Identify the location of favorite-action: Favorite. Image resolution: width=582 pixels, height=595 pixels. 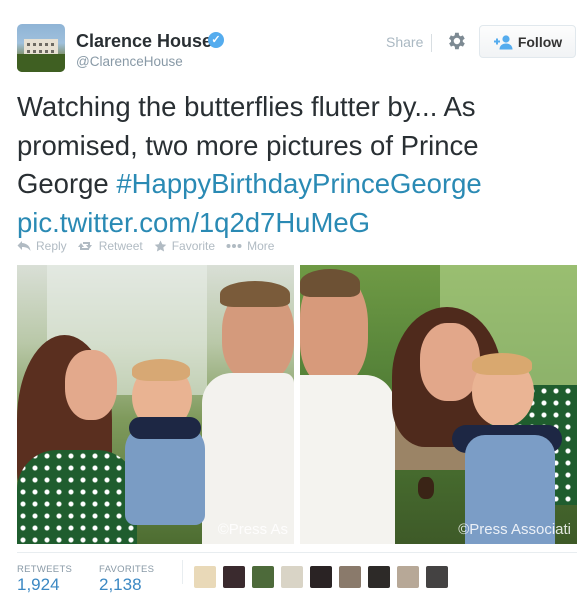
(184, 246).